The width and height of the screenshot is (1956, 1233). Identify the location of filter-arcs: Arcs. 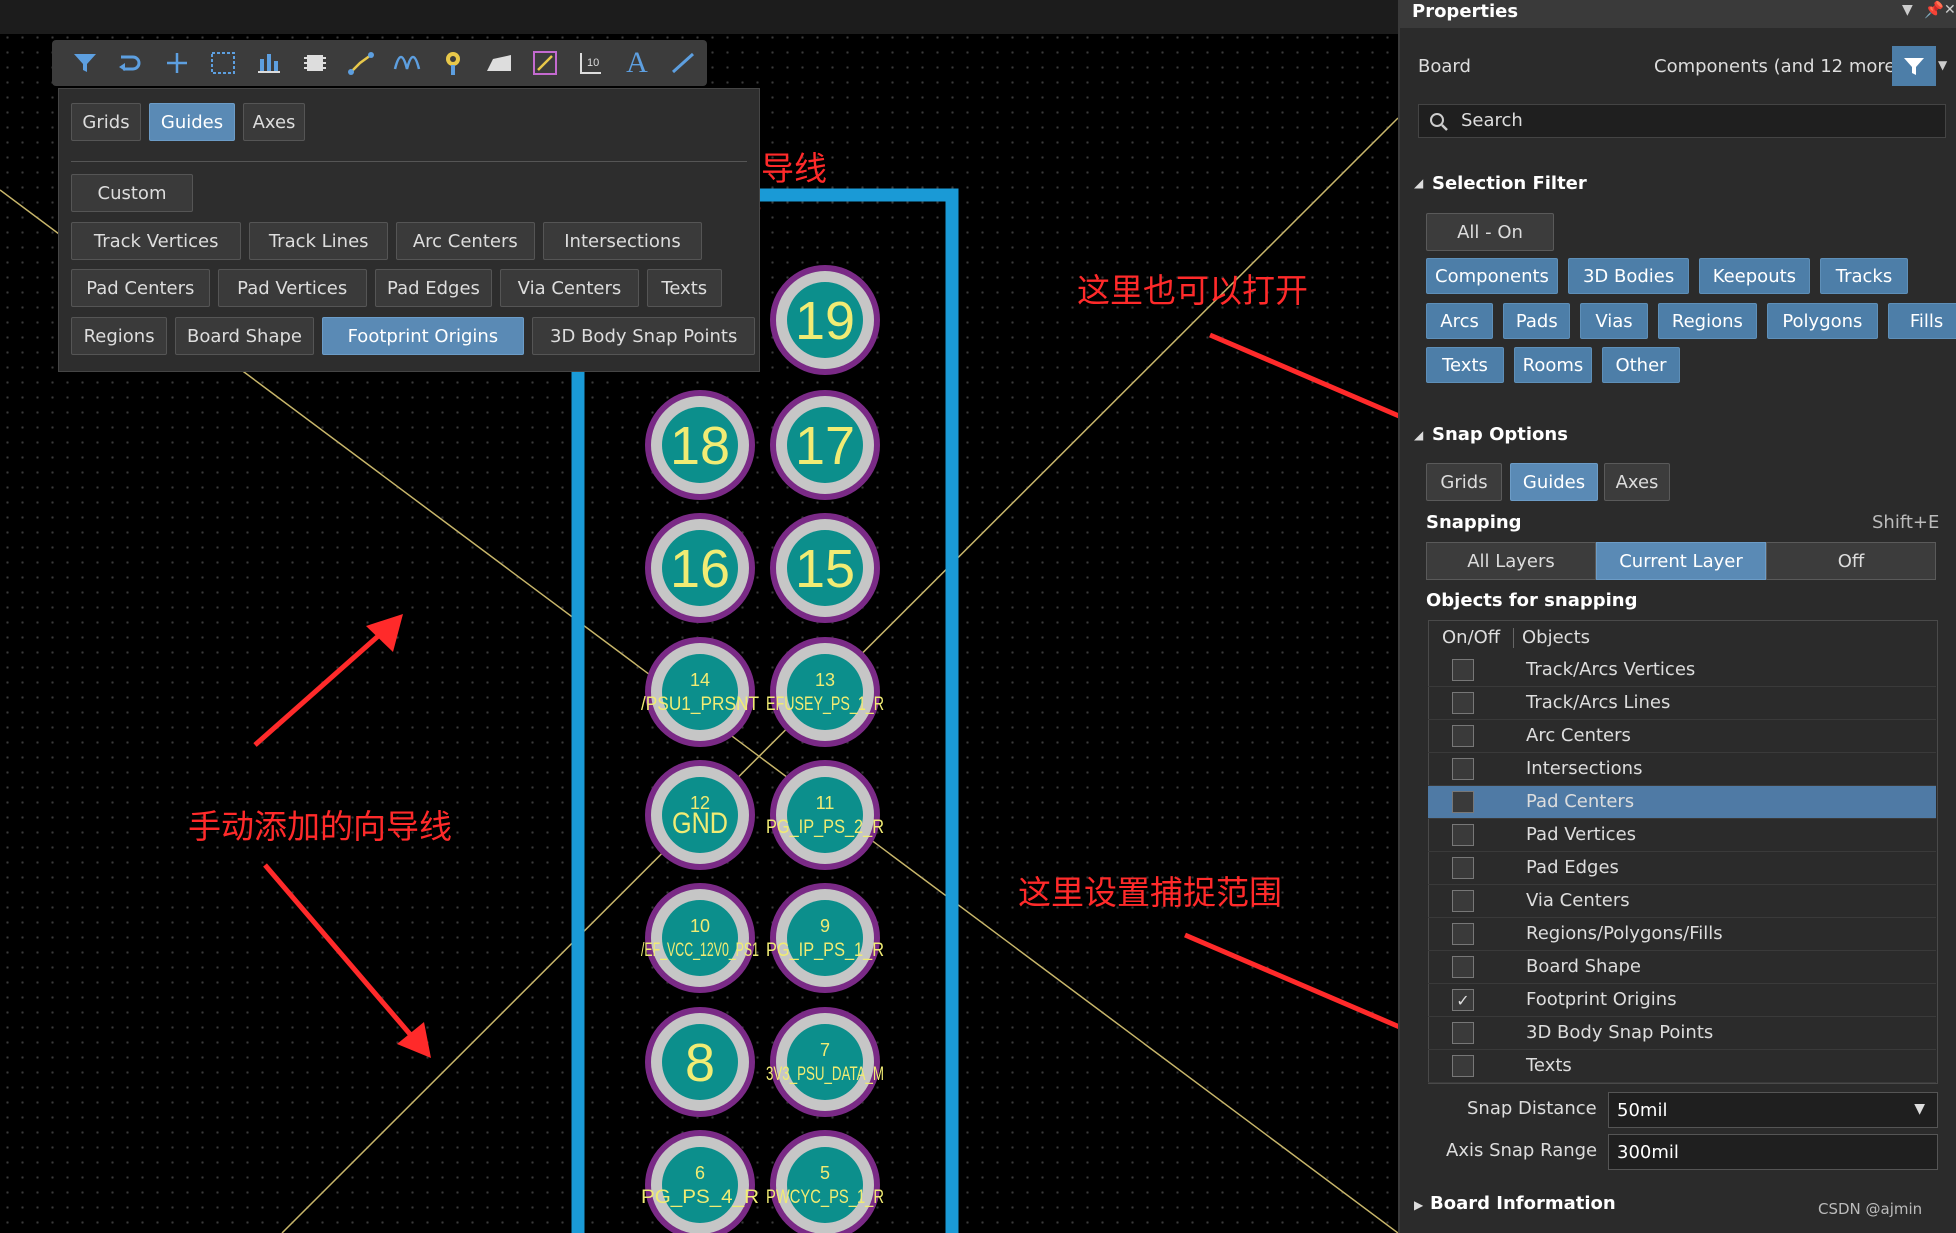
(1460, 321).